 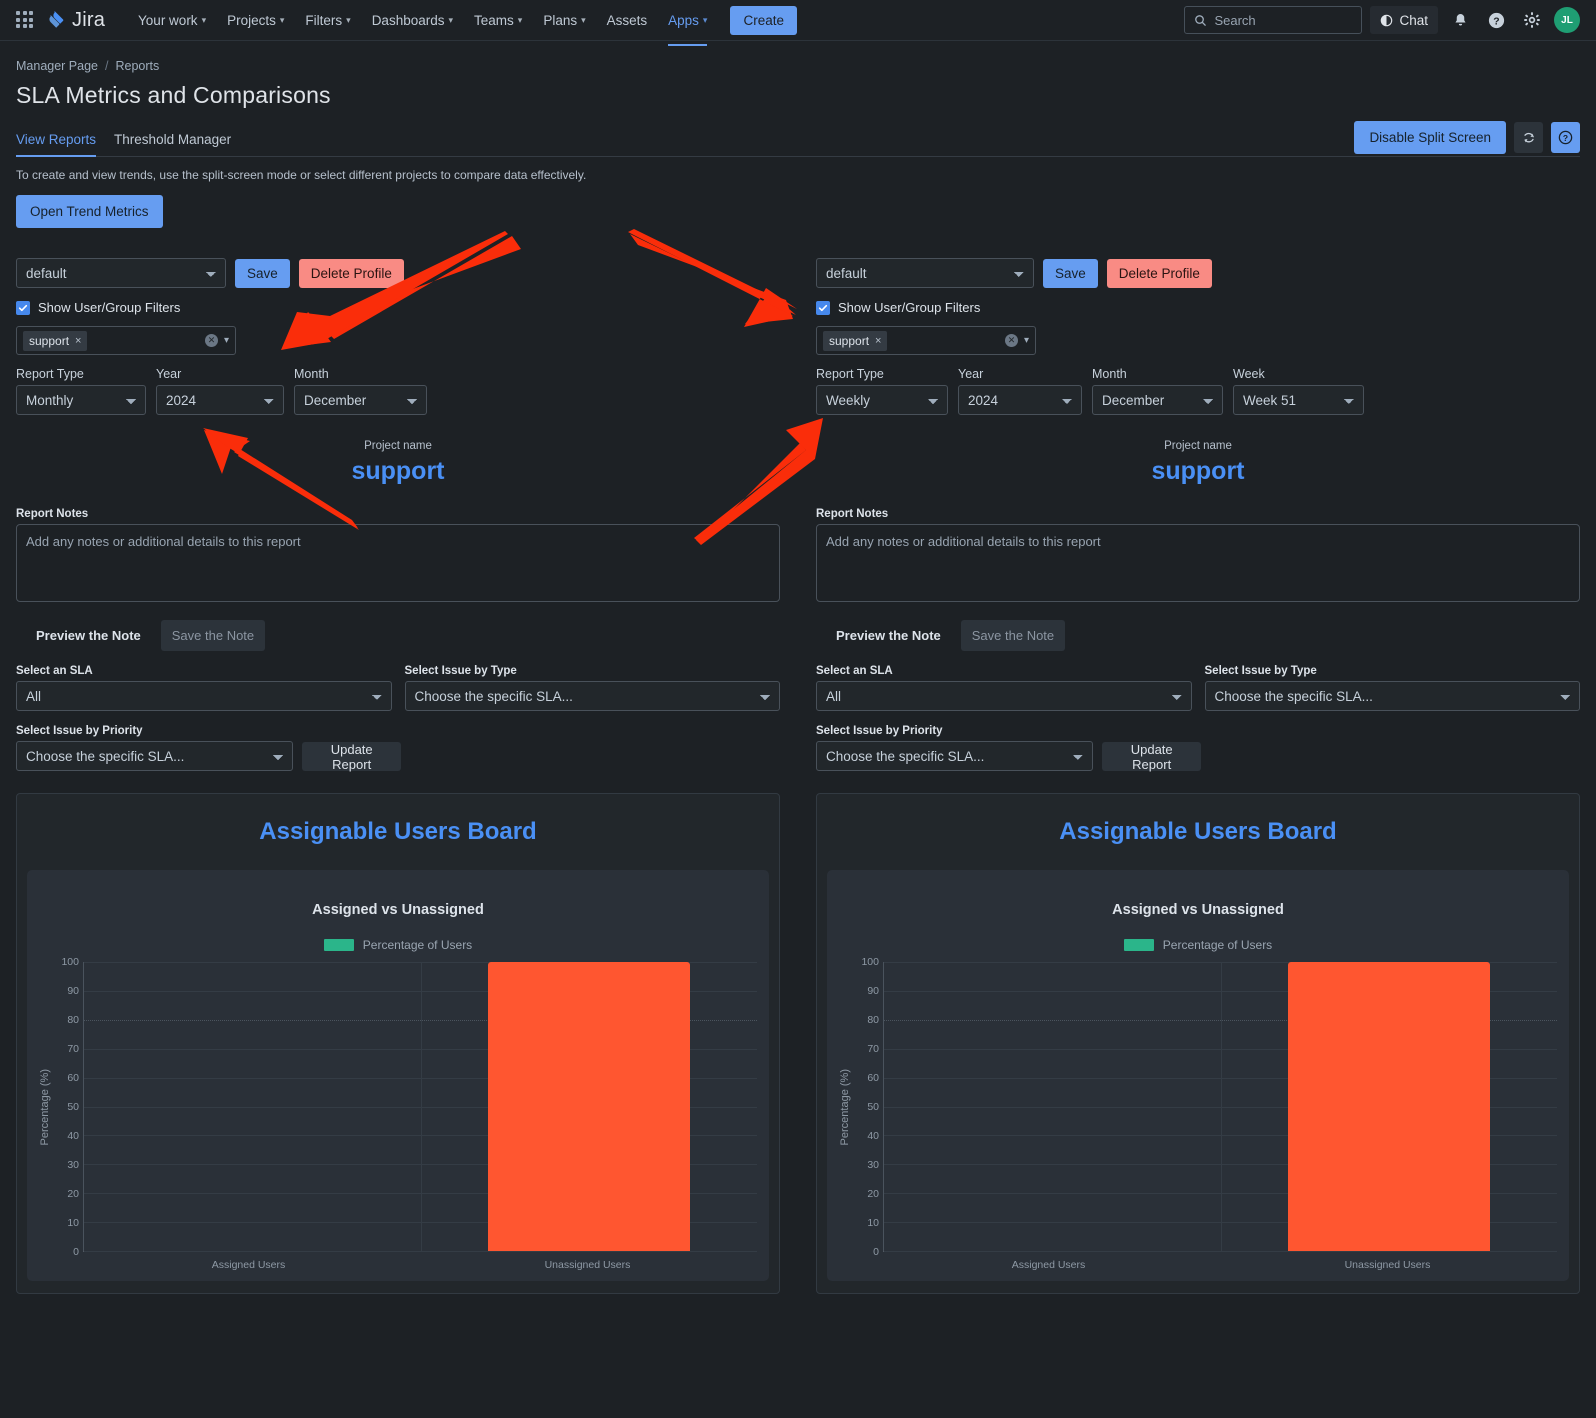 What do you see at coordinates (925, 273) in the screenshot?
I see `right-profile-select: default` at bounding box center [925, 273].